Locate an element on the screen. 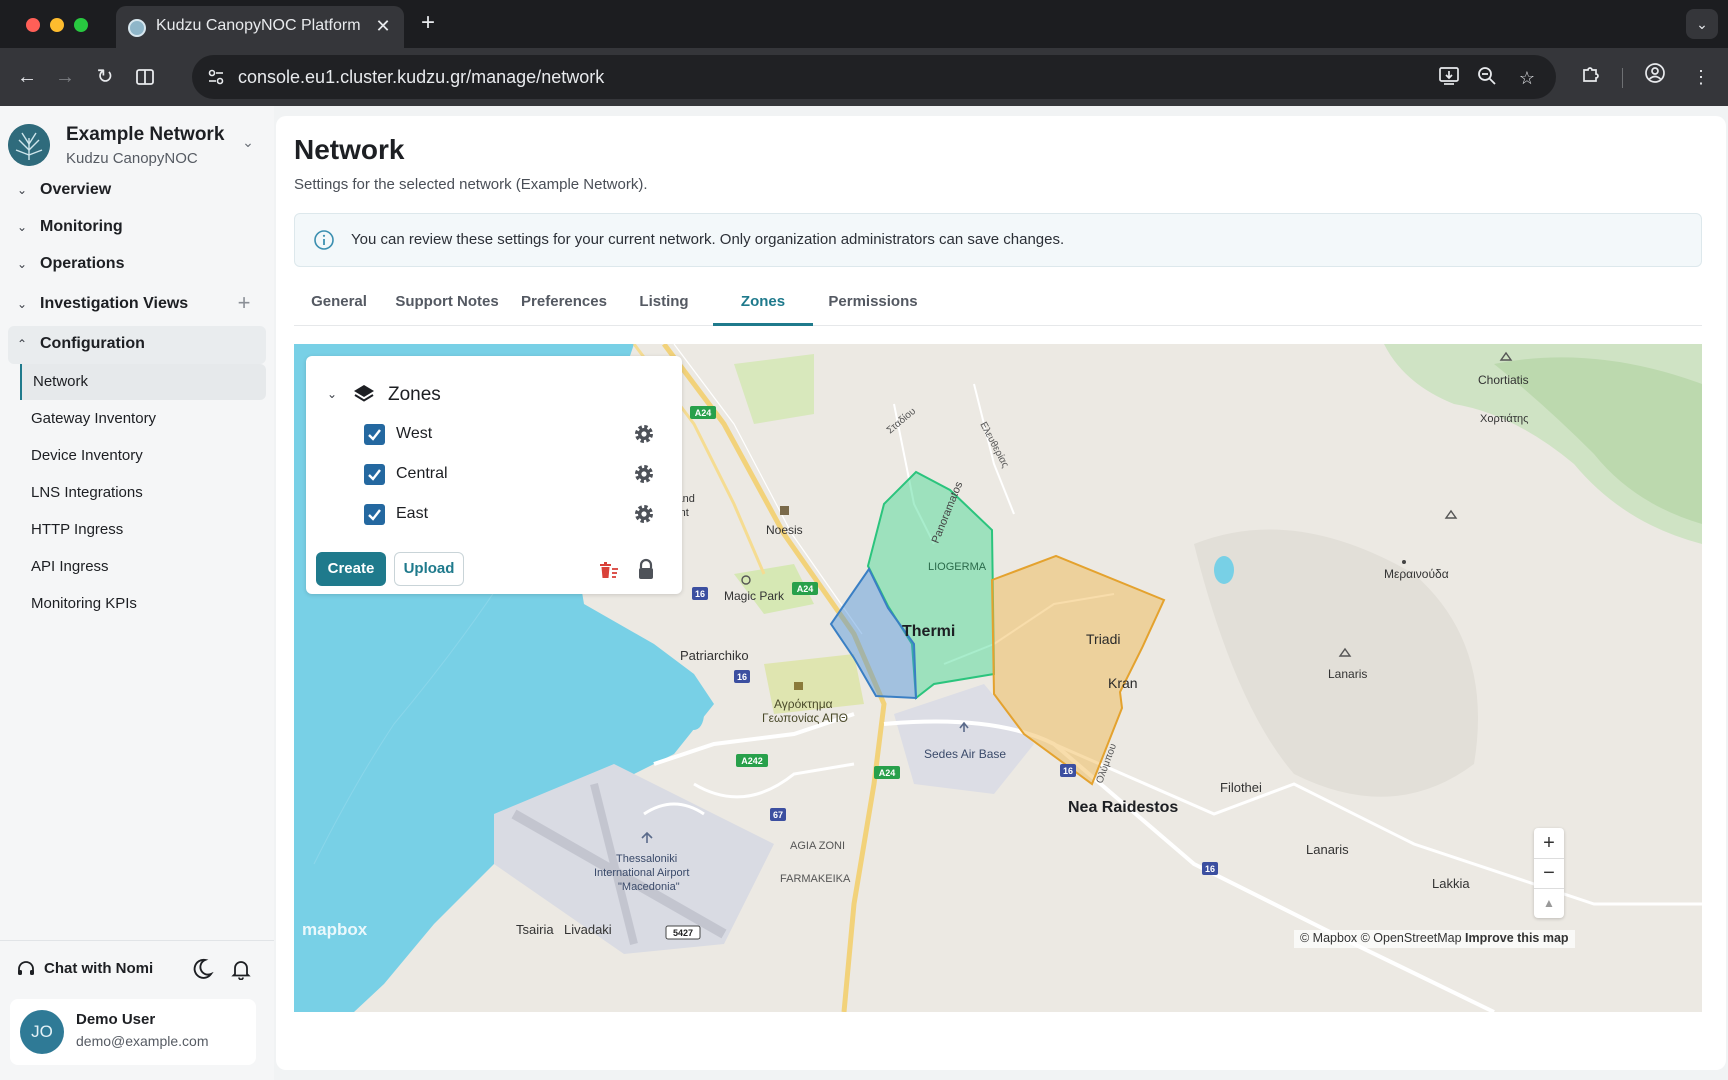 The height and width of the screenshot is (1080, 1728). info-icon is located at coordinates (324, 240).